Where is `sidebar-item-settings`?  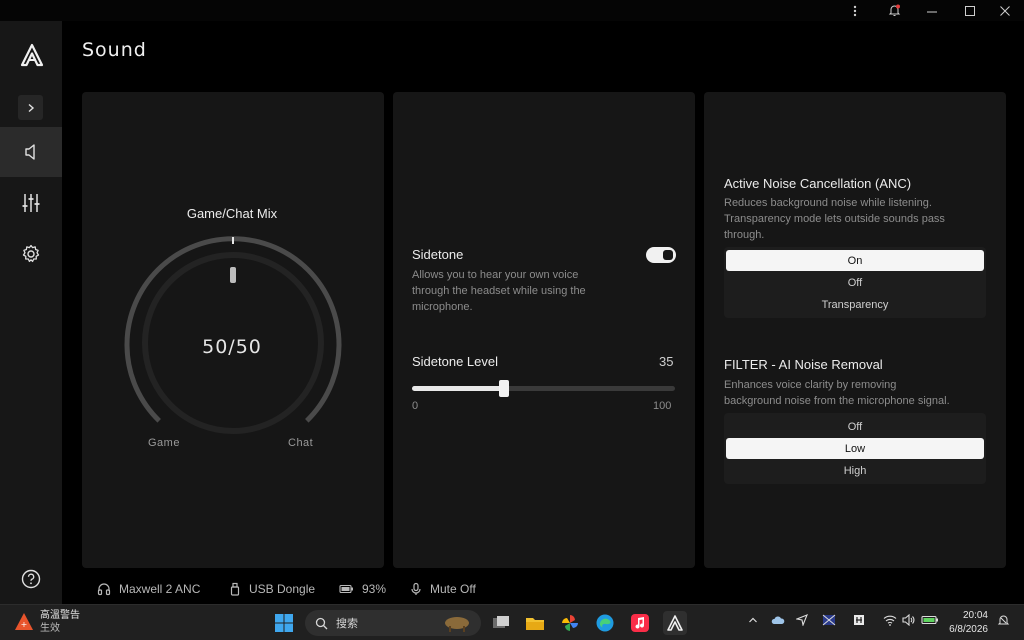 sidebar-item-settings is located at coordinates (31, 254).